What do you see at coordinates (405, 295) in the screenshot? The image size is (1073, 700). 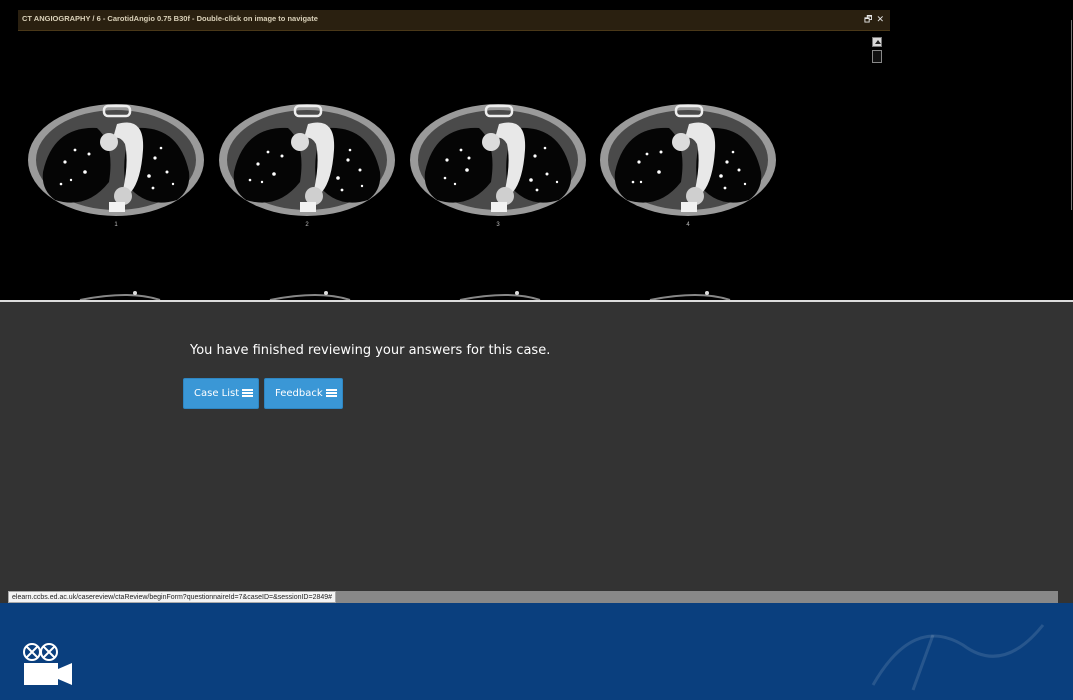 I see `next-row-thumbnails-edge` at bounding box center [405, 295].